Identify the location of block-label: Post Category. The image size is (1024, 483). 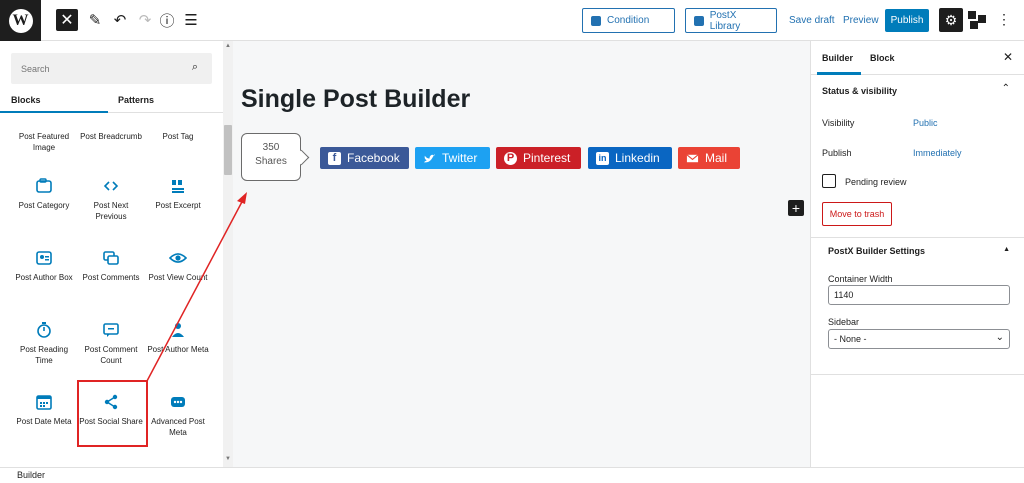
(44, 205).